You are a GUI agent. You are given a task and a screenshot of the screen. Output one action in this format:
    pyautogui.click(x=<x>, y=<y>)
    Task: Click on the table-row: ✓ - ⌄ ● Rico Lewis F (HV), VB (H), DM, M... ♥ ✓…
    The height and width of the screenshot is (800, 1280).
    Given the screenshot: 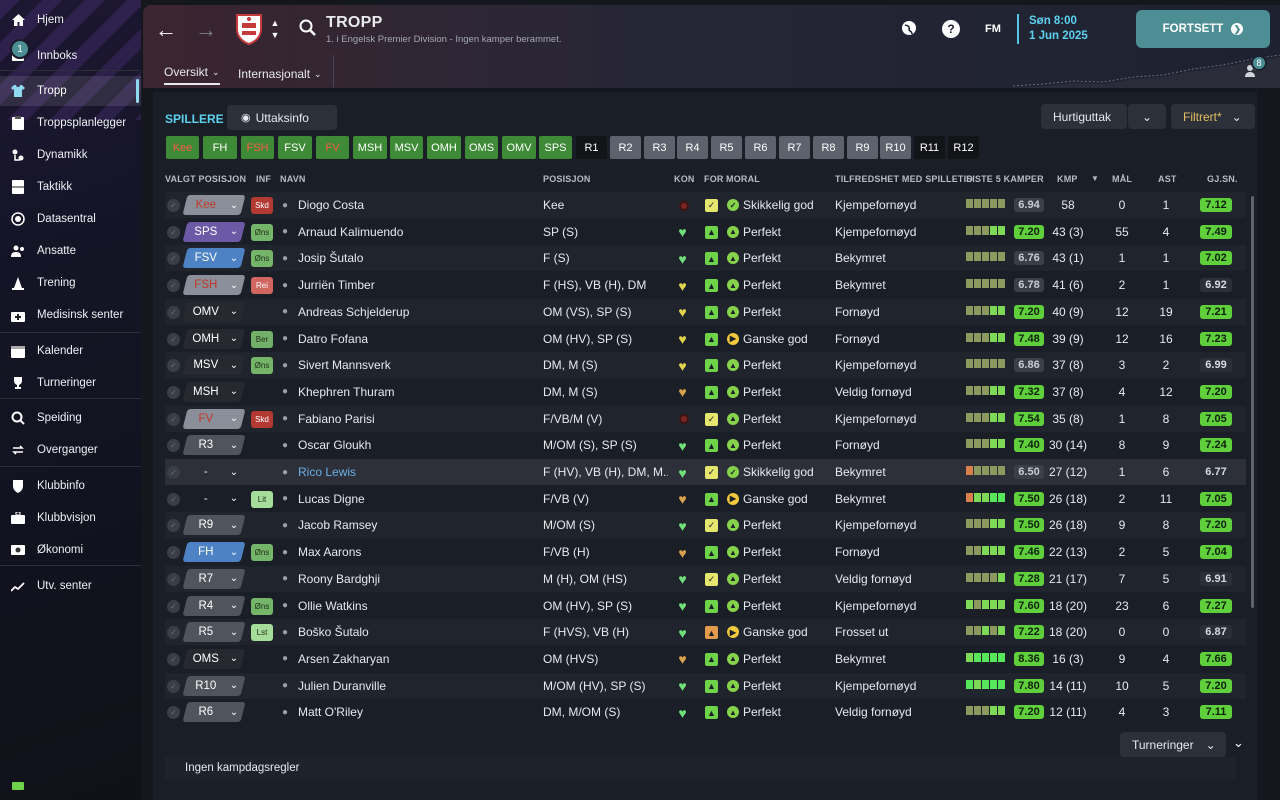 What is the action you would take?
    pyautogui.click(x=705, y=472)
    